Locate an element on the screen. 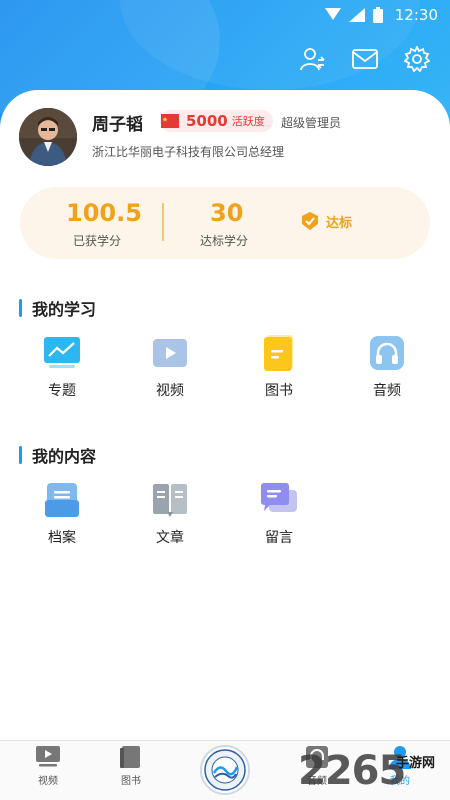 The height and width of the screenshot is (800, 450). content-item-label: 留言 is located at coordinates (279, 538).